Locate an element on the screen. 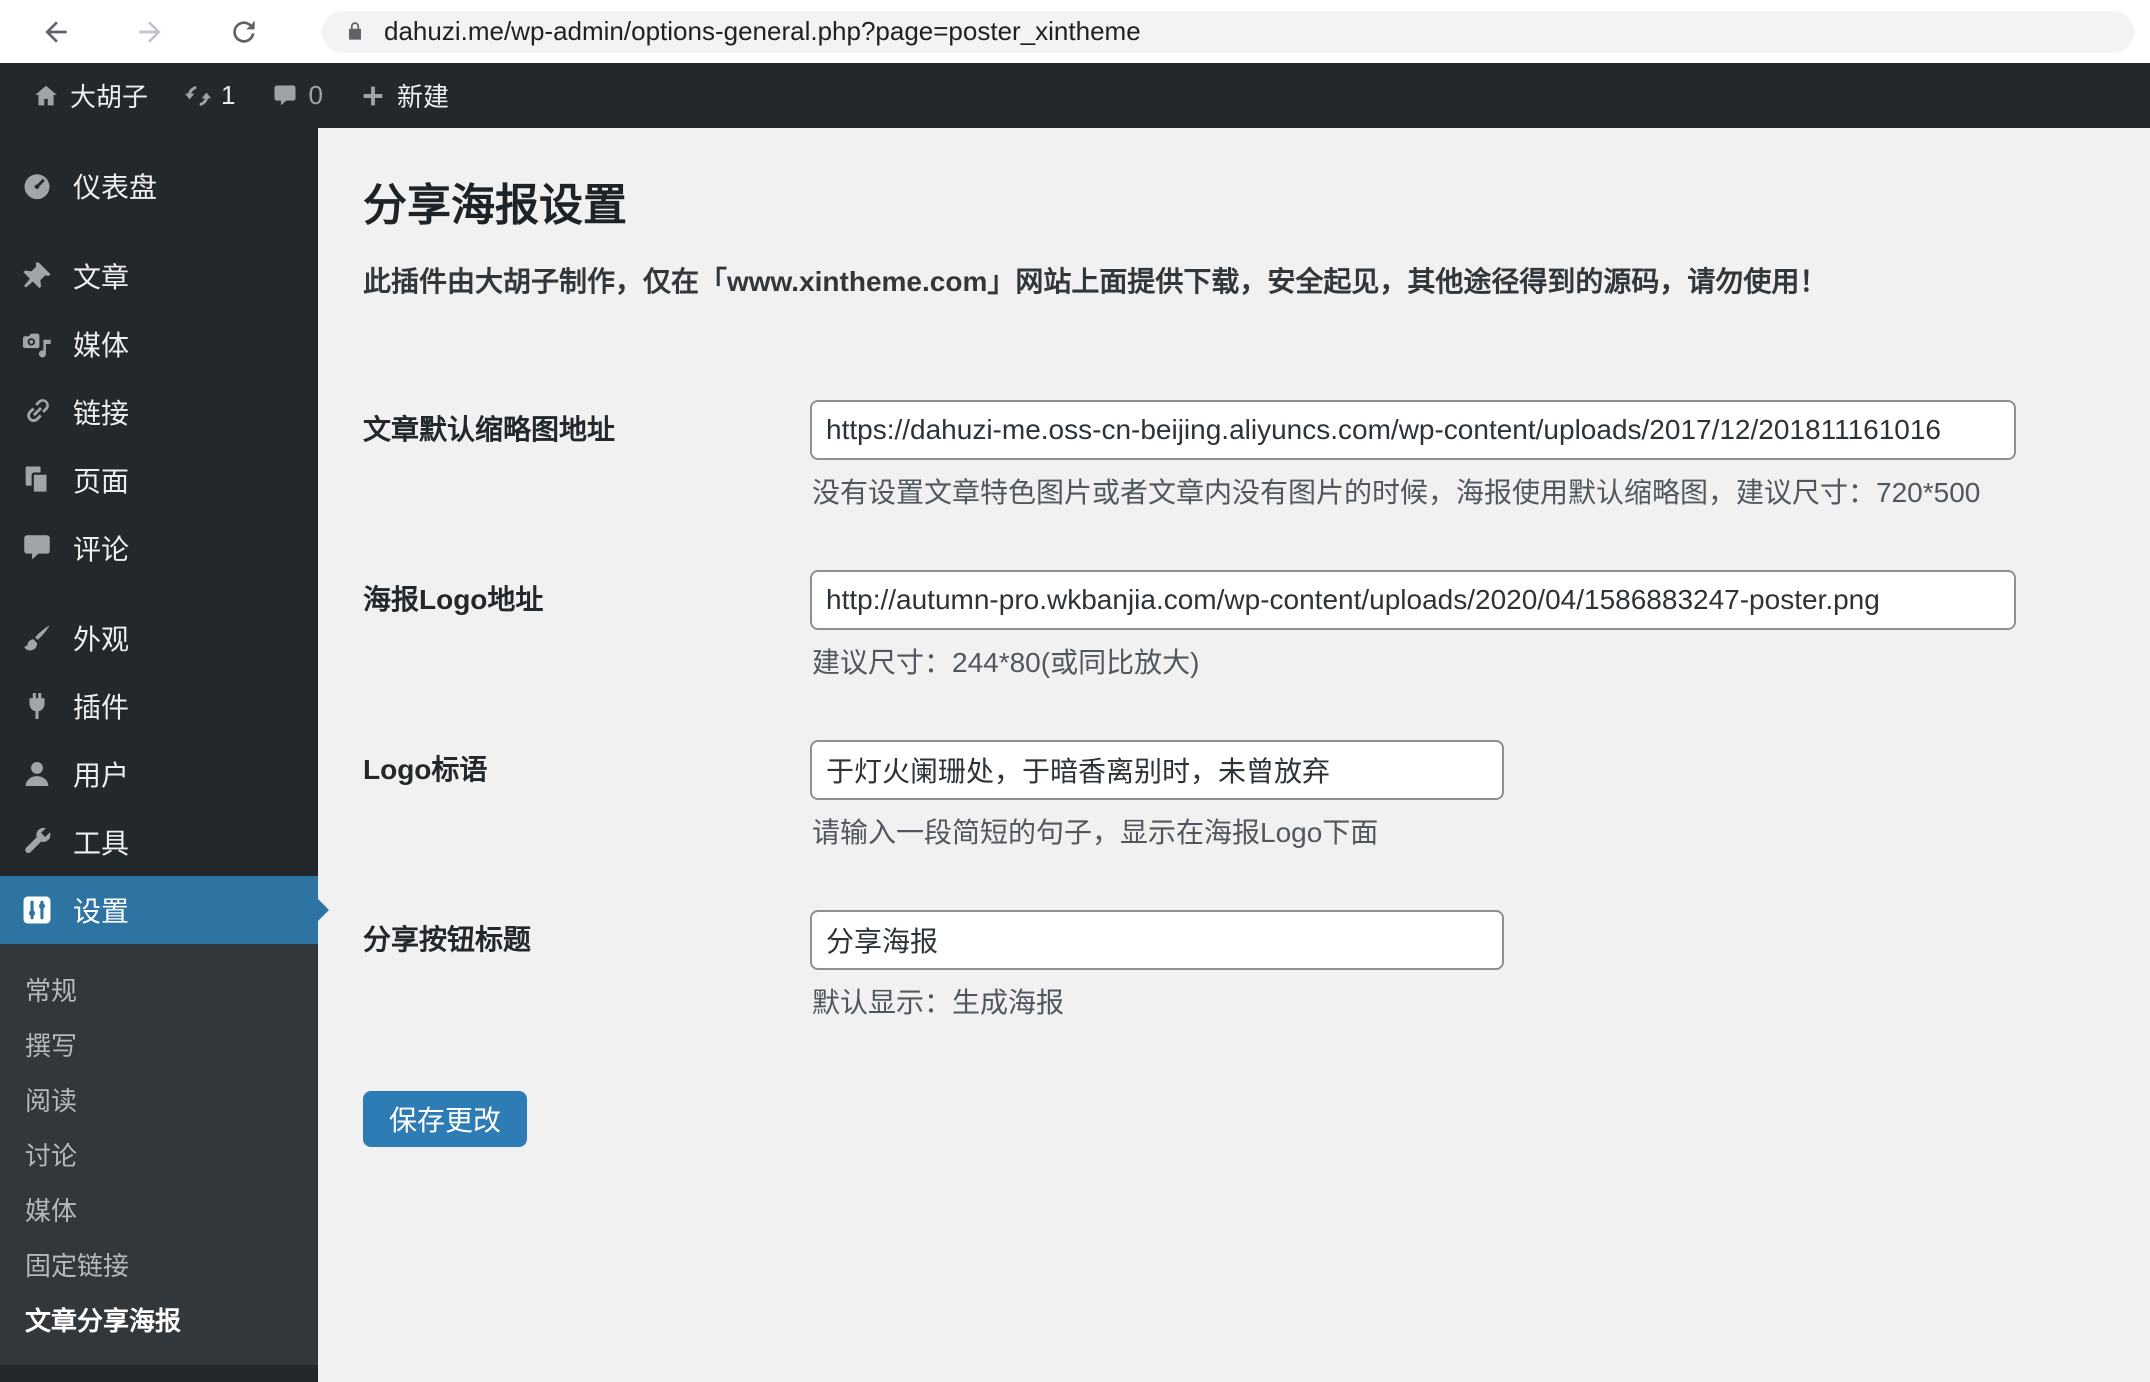 Image resolution: width=2150 pixels, height=1382 pixels. sidebar-item-label: 外观 is located at coordinates (101, 639).